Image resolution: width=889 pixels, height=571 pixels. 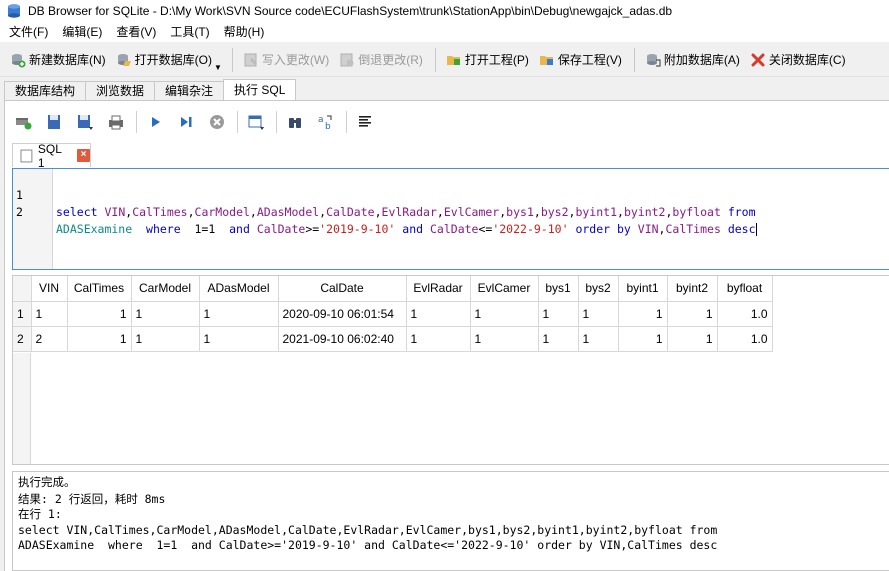 What do you see at coordinates (26, 155) in the screenshot?
I see `sql-tab-icon` at bounding box center [26, 155].